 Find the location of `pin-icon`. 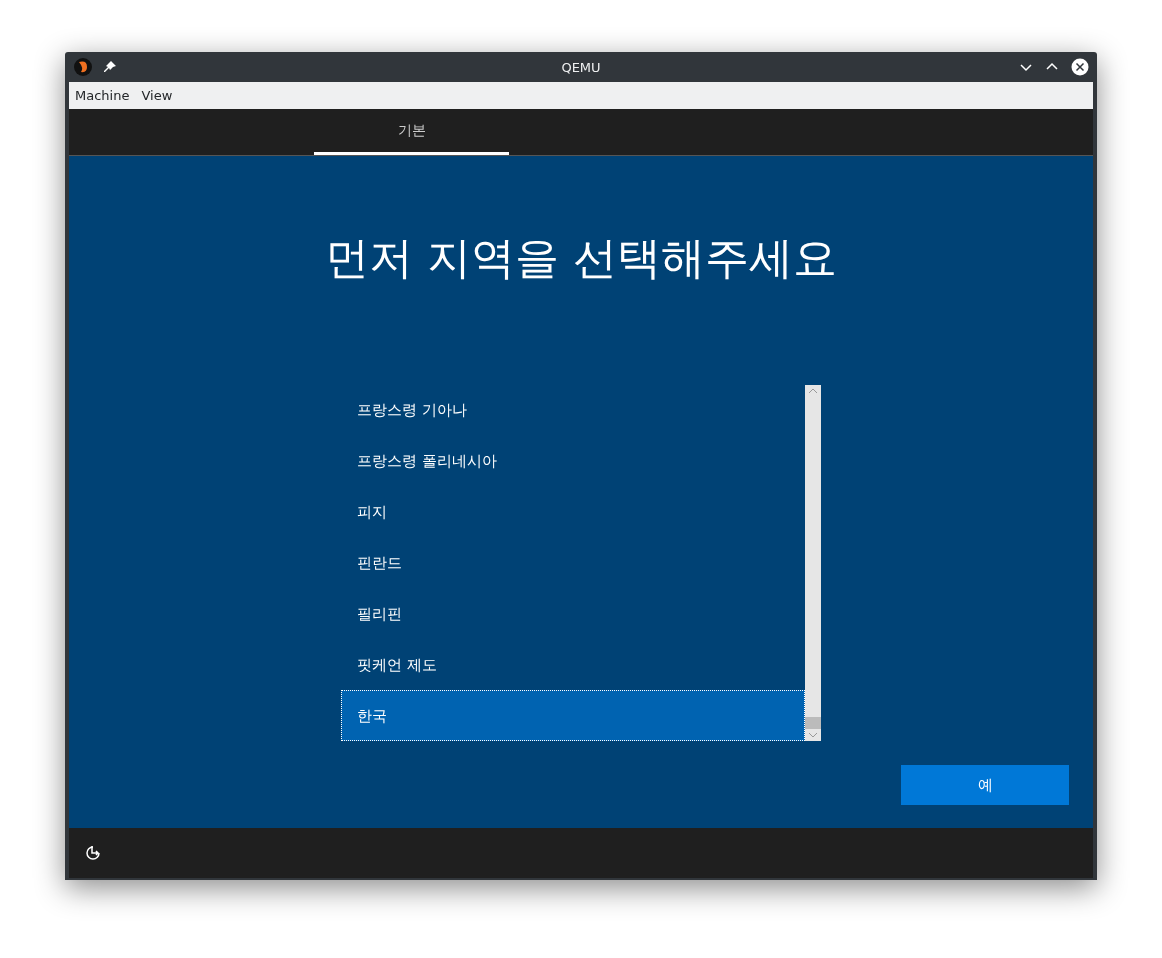

pin-icon is located at coordinates (110, 67).